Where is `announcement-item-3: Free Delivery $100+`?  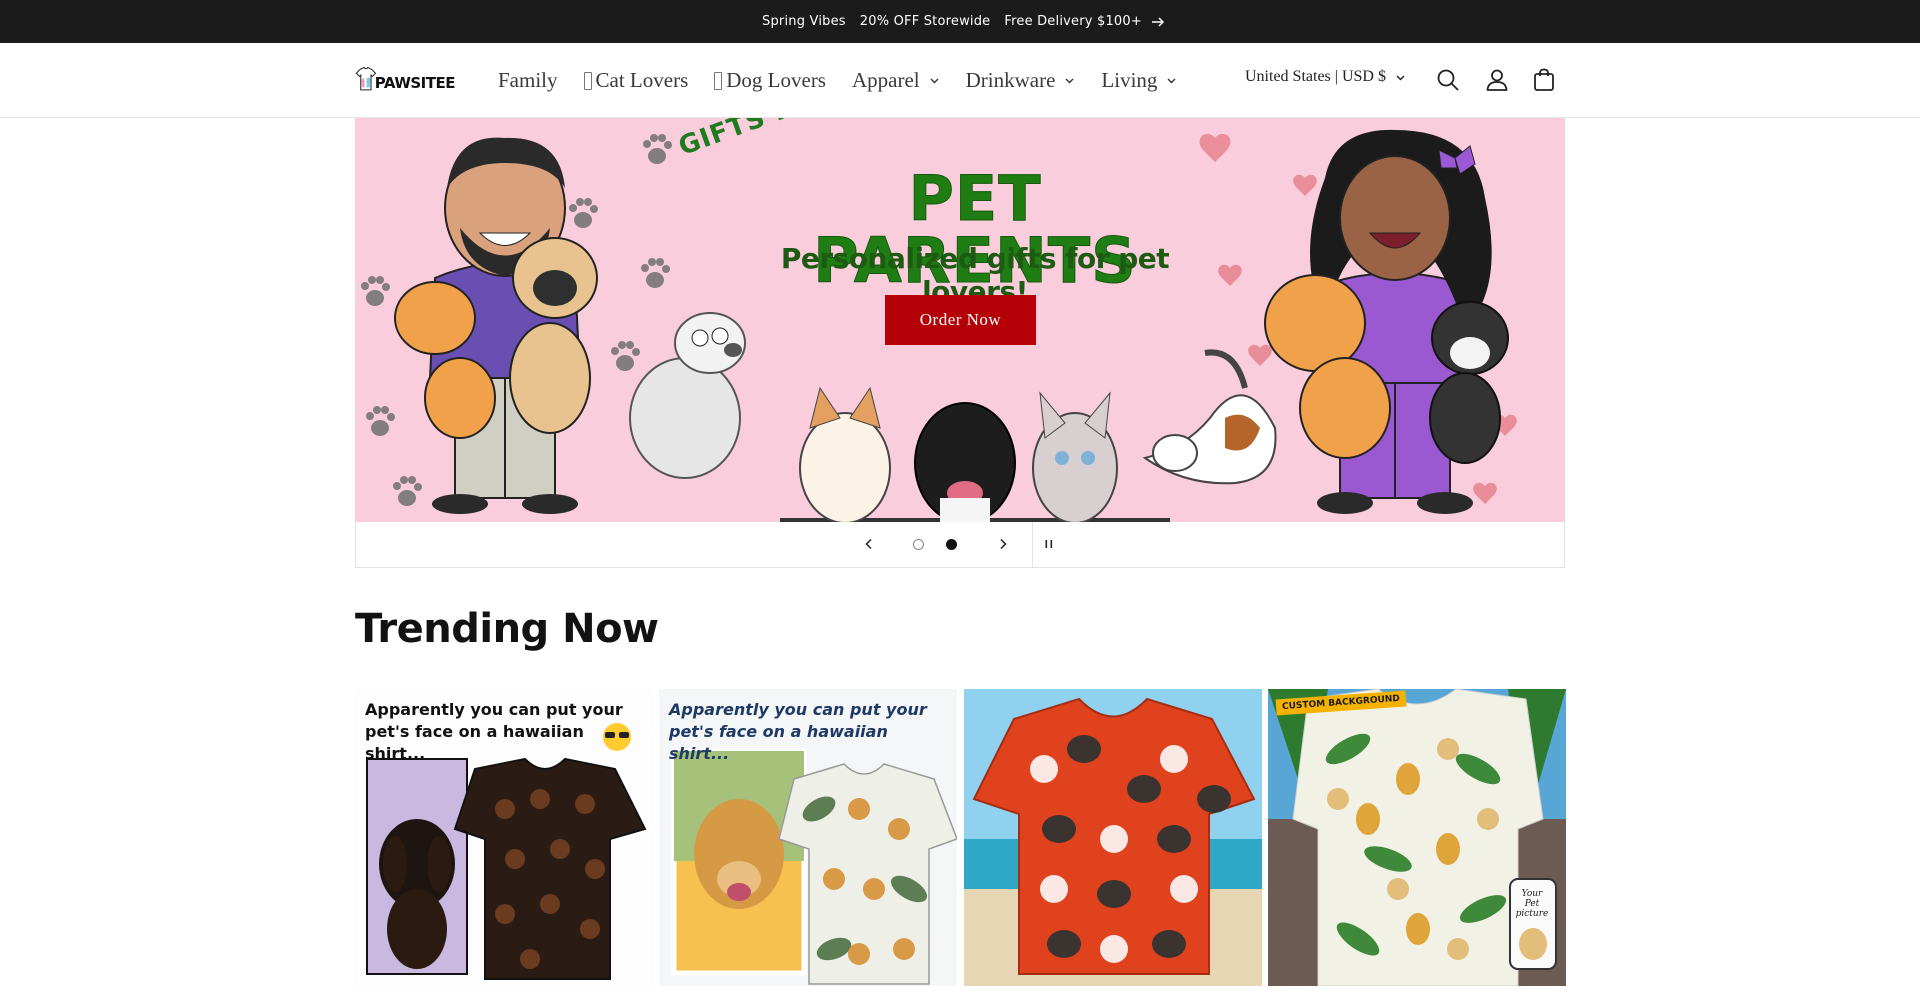
announcement-item-3: Free Delivery $100+ is located at coordinates (1073, 21).